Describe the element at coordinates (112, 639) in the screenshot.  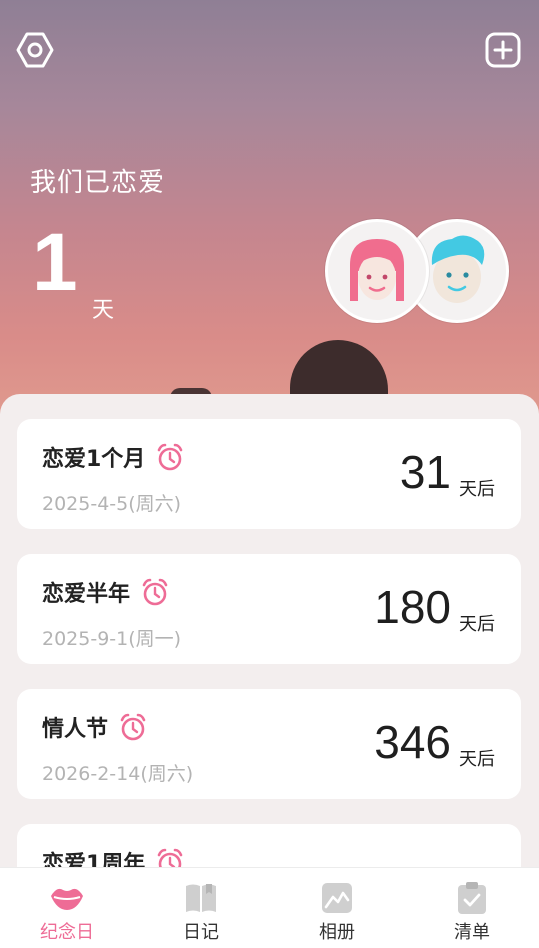
I see `card-date: 2025-9-1(周一)` at that location.